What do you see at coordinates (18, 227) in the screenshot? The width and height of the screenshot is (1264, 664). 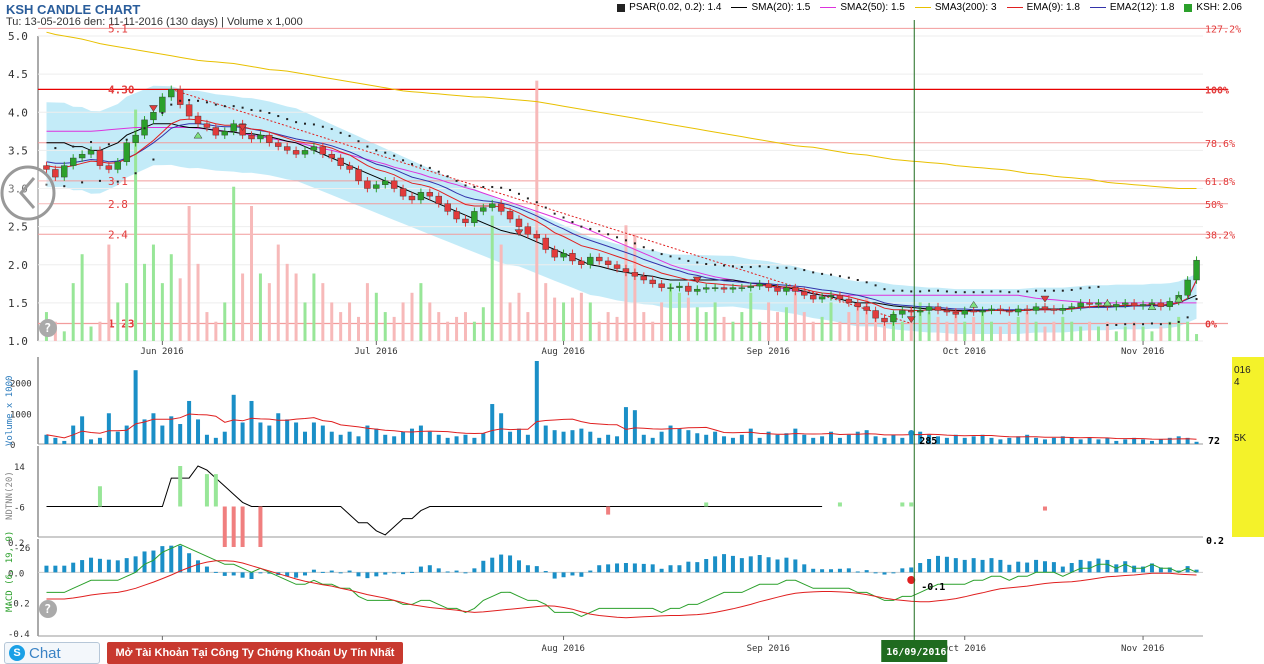 I see `price-y-tick: 2.5` at bounding box center [18, 227].